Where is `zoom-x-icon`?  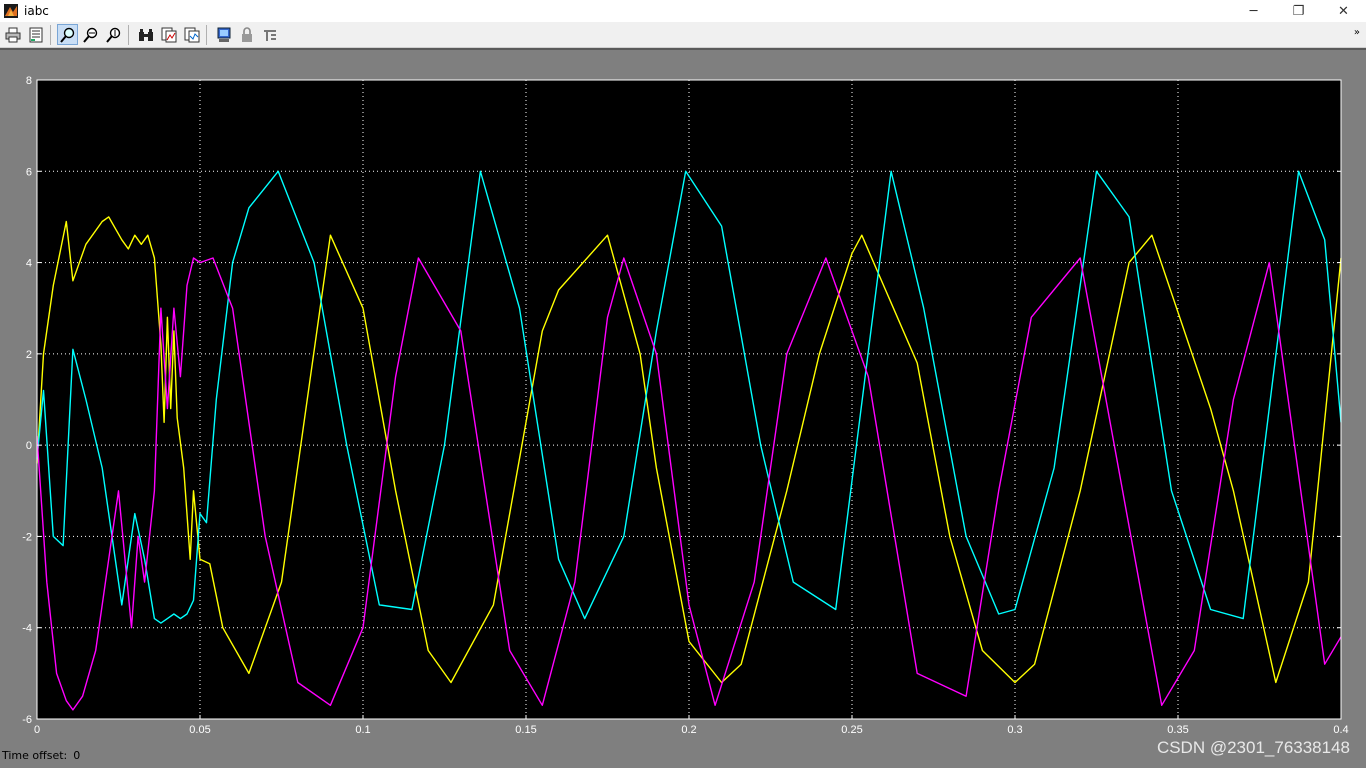 zoom-x-icon is located at coordinates (89, 35).